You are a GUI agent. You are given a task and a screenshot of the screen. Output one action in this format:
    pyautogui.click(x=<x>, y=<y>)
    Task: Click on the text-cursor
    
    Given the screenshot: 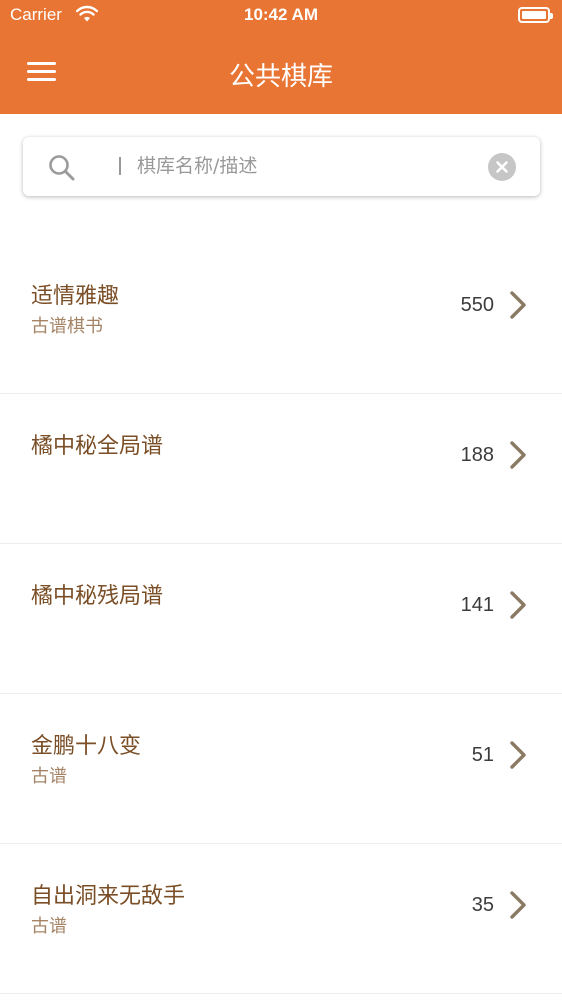 What is the action you would take?
    pyautogui.click(x=120, y=166)
    